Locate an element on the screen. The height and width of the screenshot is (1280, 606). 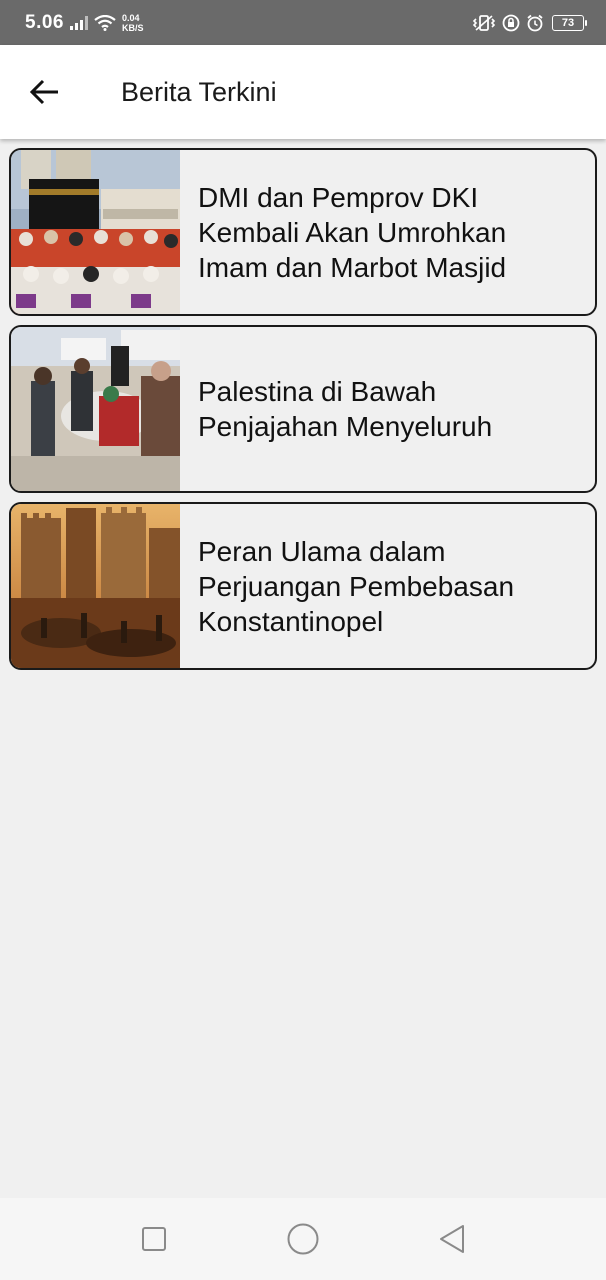
recent-apps-icon is located at coordinates (154, 1239).